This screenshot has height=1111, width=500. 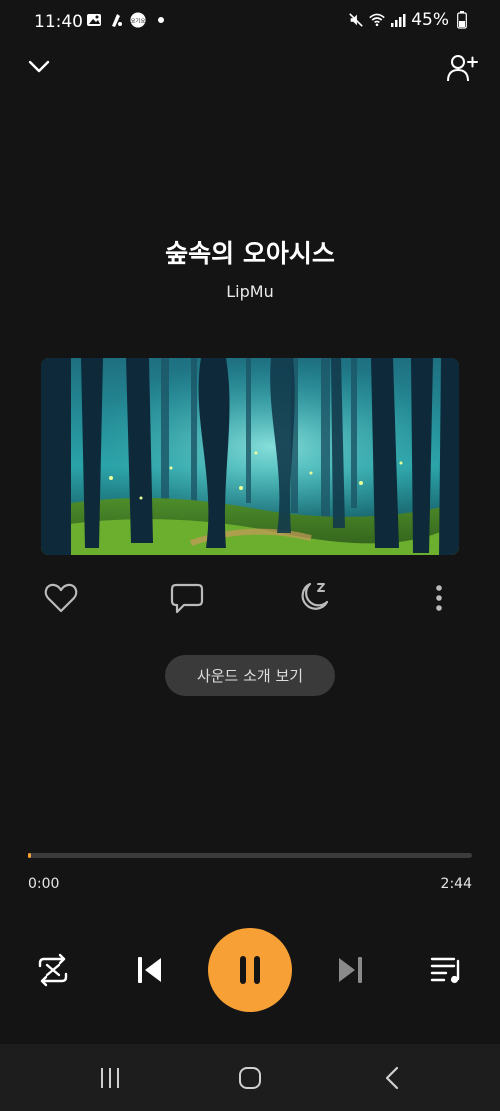 I want to click on more-vertical-icon, so click(x=439, y=598).